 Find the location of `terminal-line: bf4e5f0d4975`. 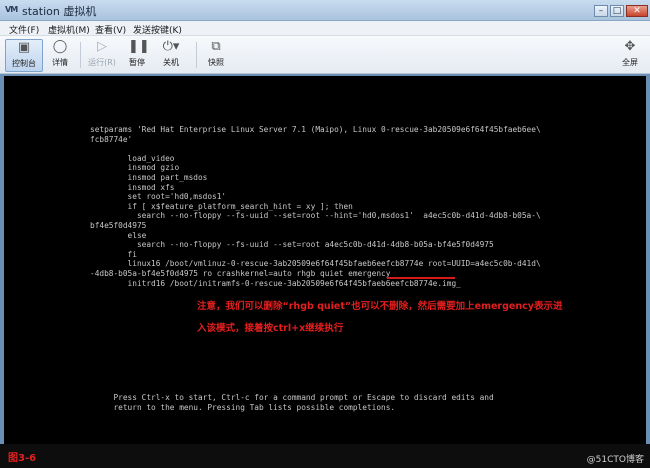

terminal-line: bf4e5f0d4975 is located at coordinates (118, 225).